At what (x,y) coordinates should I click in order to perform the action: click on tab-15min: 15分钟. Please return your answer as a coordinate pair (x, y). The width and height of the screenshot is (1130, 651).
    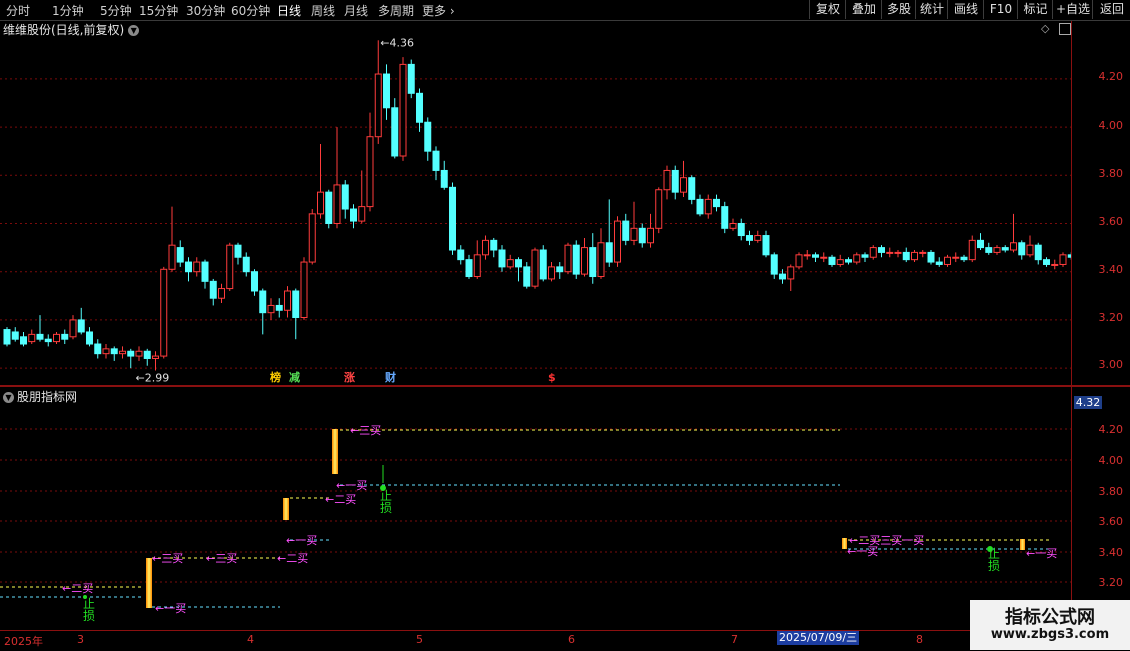
    Looking at the image, I should click on (158, 10).